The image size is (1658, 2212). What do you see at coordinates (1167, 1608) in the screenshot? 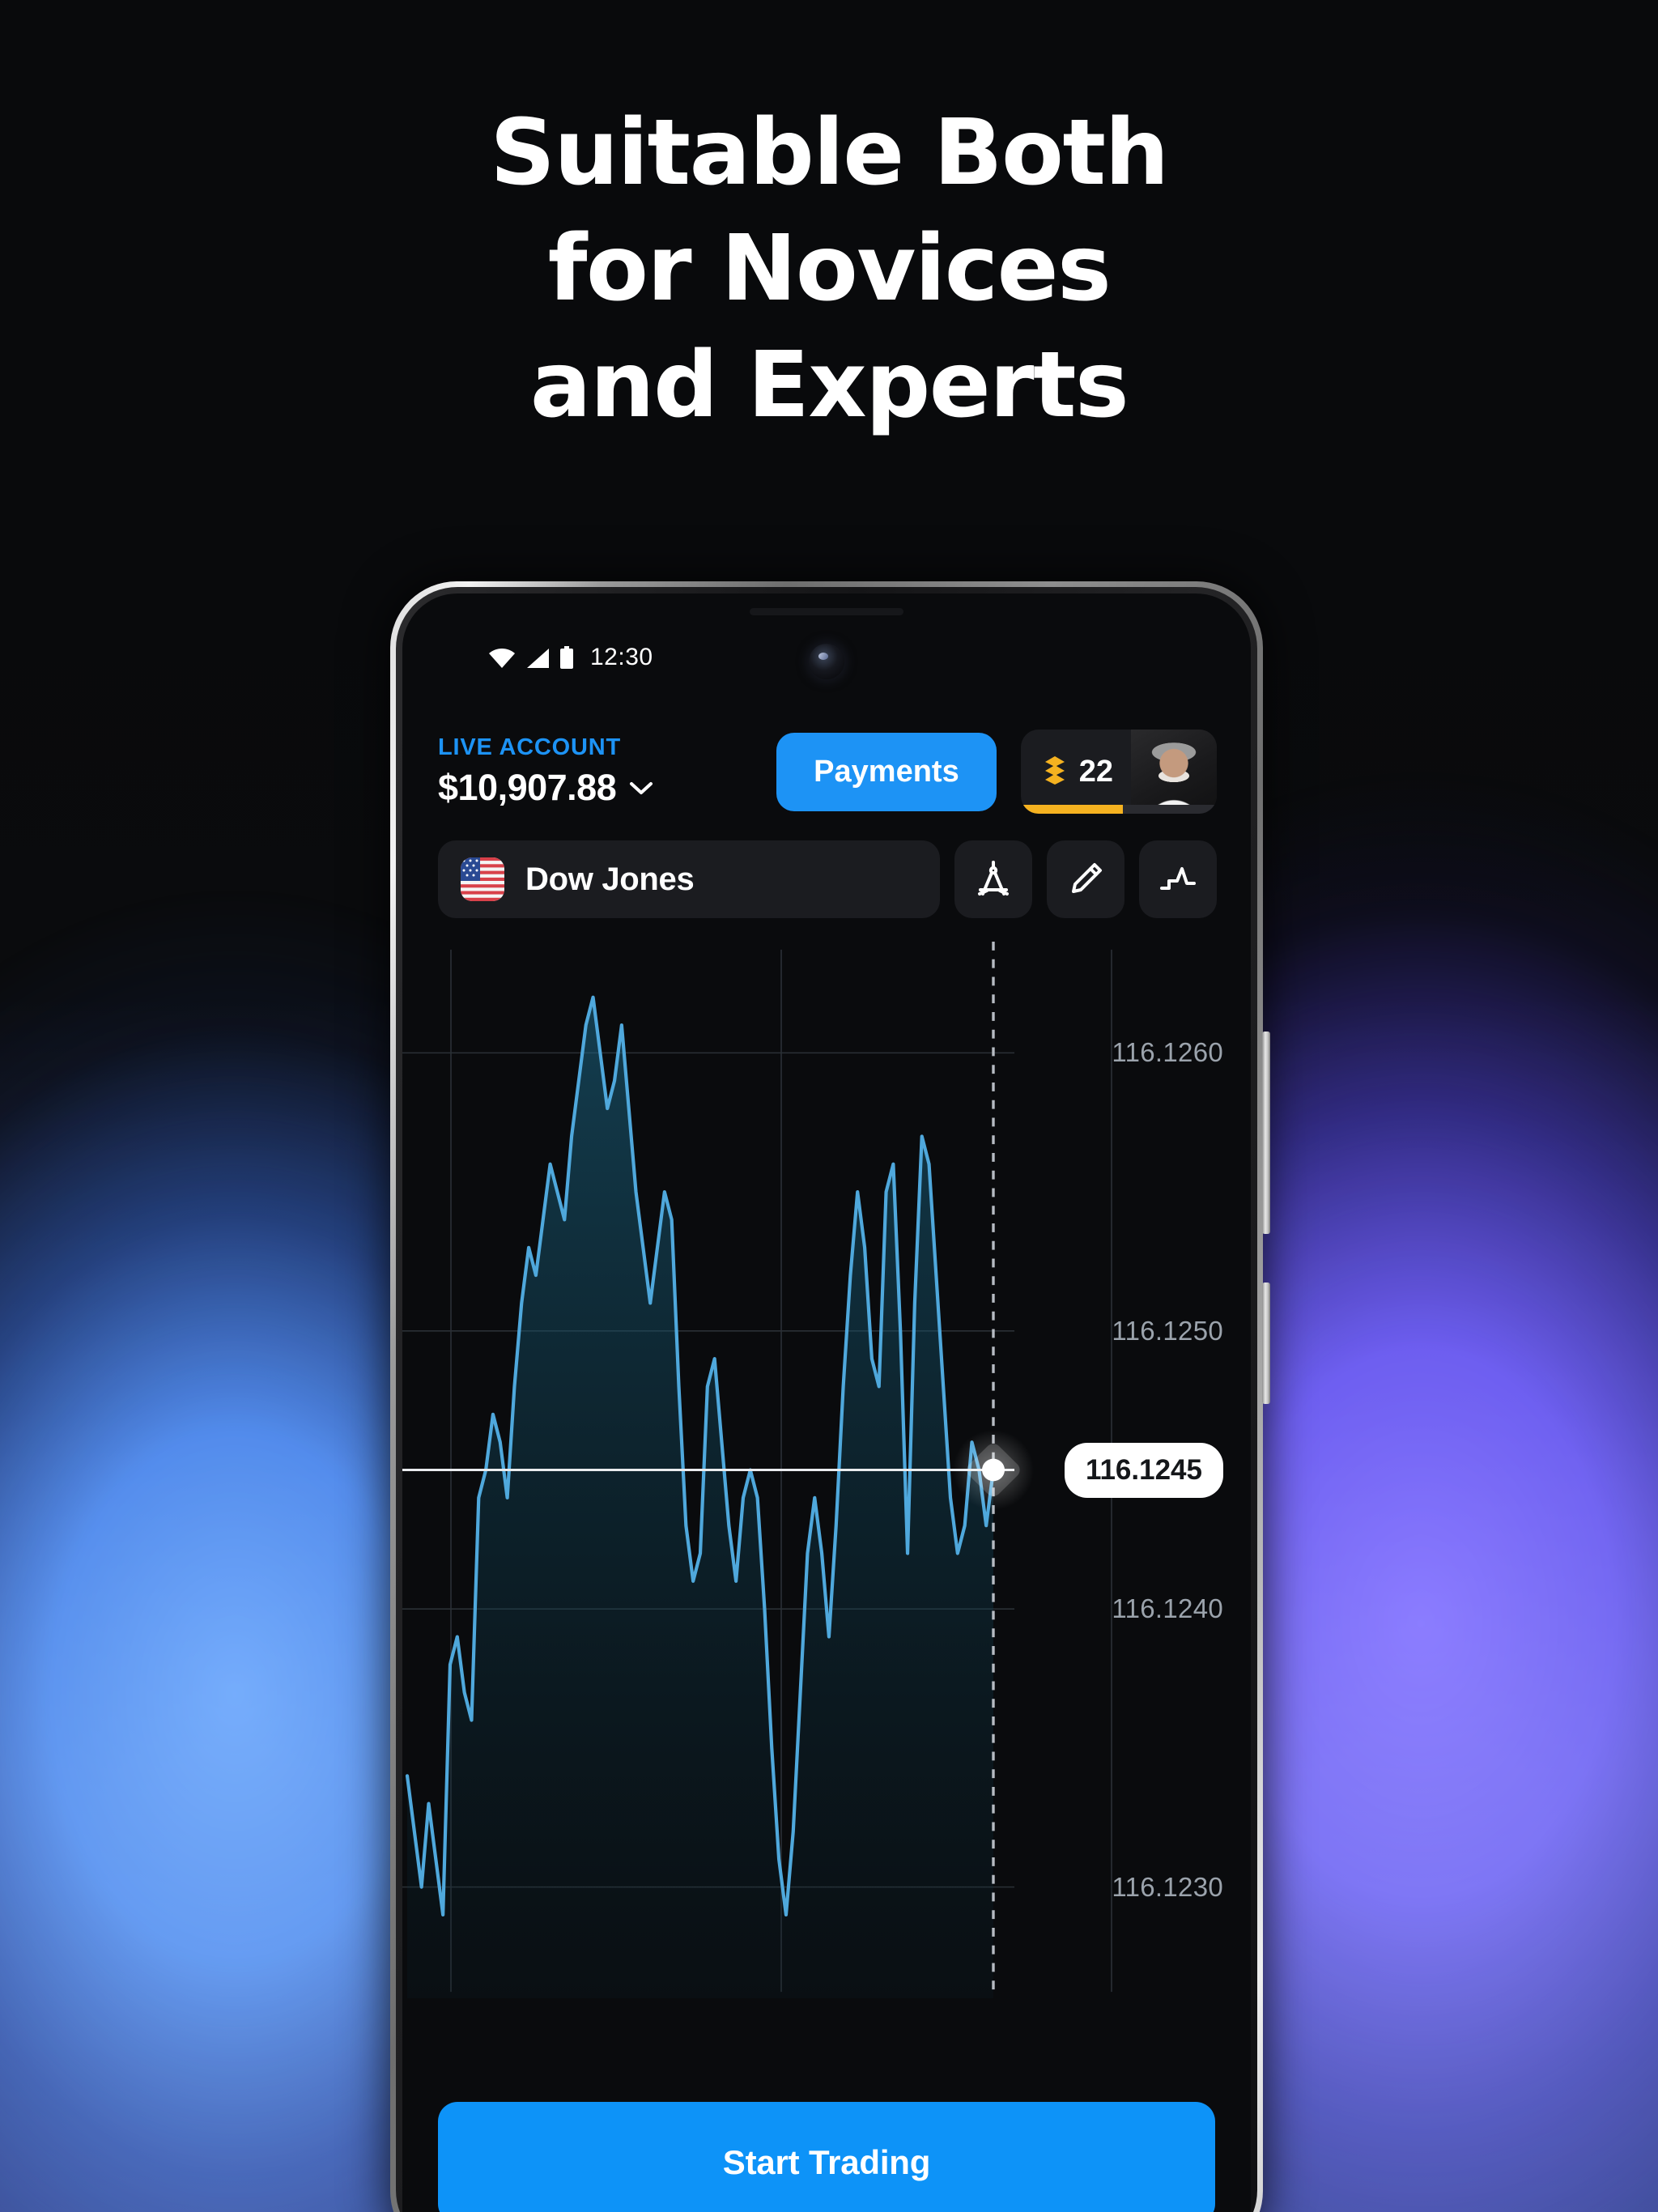
I see `price-axis-label: 116.1240` at bounding box center [1167, 1608].